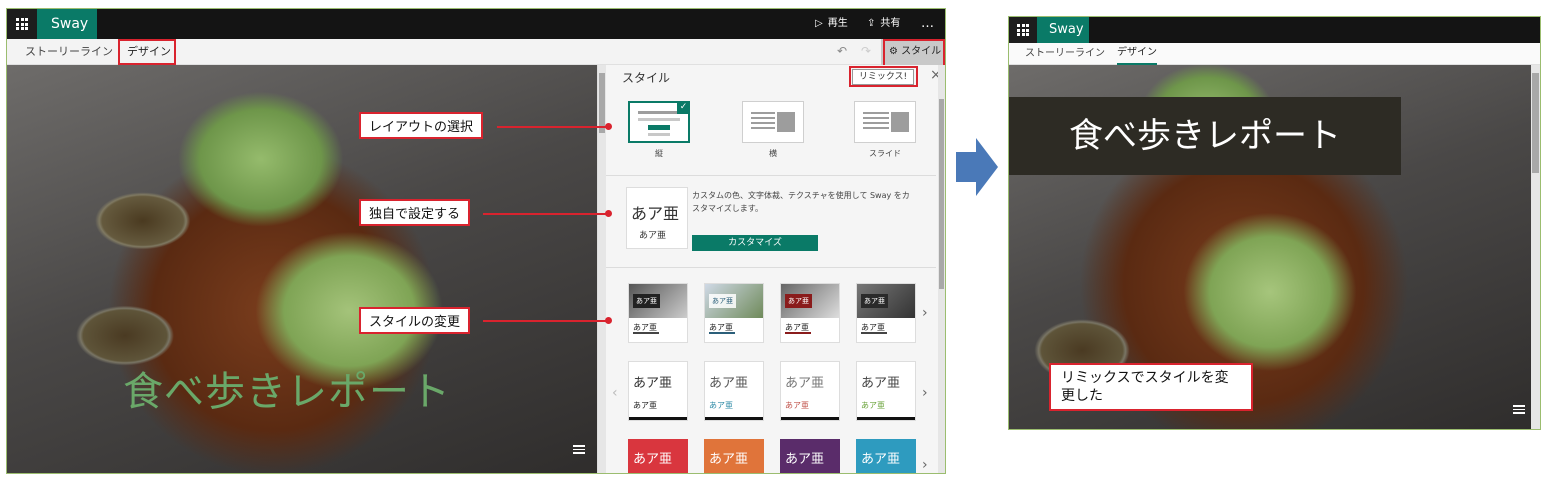 The image size is (1549, 481). Describe the element at coordinates (683, 107) in the screenshot. I see `check-icon: ✓` at that location.